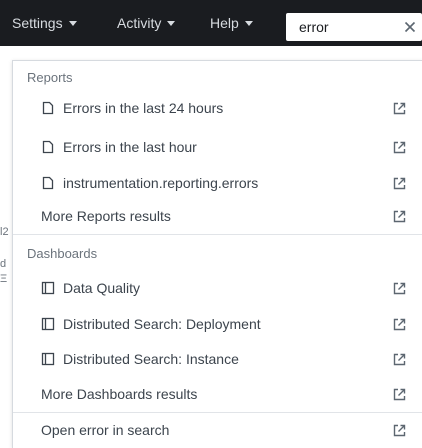 This screenshot has height=448, width=422. What do you see at coordinates (410, 27) in the screenshot?
I see `close-icon` at bounding box center [410, 27].